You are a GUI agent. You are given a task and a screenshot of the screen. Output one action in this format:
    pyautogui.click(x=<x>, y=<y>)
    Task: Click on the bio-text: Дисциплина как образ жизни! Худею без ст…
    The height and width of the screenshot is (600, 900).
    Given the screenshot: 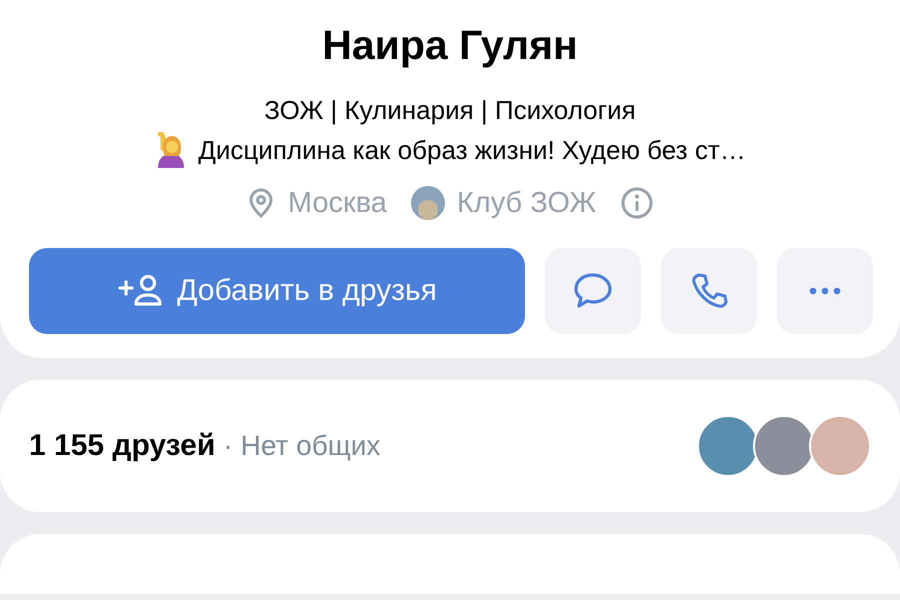 What is the action you would take?
    pyautogui.click(x=472, y=150)
    